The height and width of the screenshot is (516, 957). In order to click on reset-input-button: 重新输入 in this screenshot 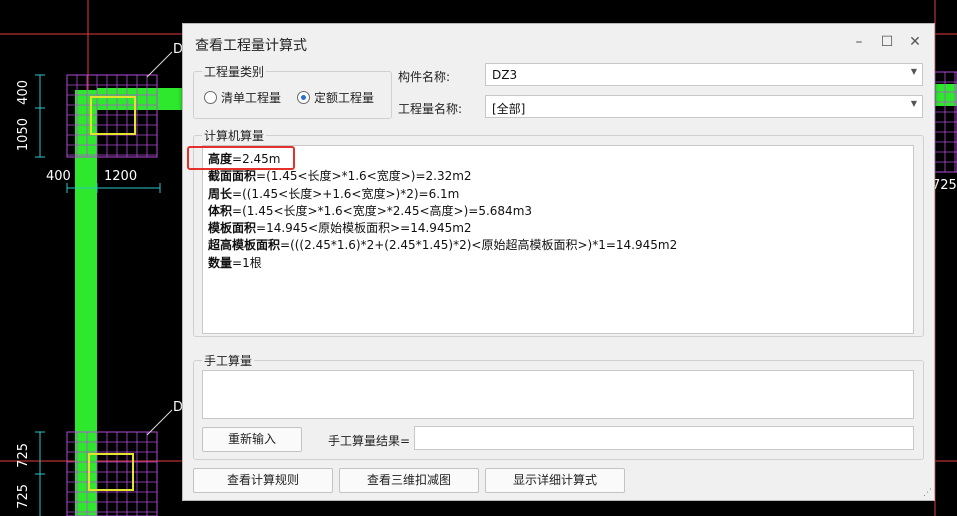, I will do `click(252, 439)`.